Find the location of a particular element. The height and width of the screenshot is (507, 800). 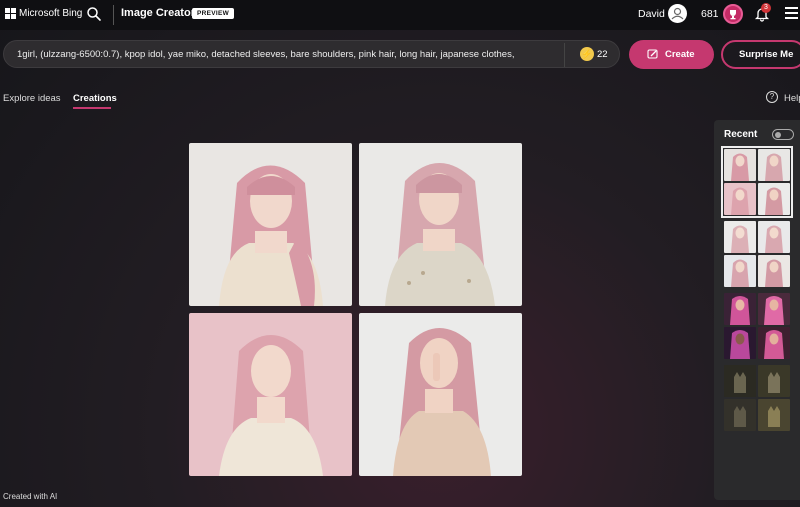

create-label: Create is located at coordinates (680, 54).